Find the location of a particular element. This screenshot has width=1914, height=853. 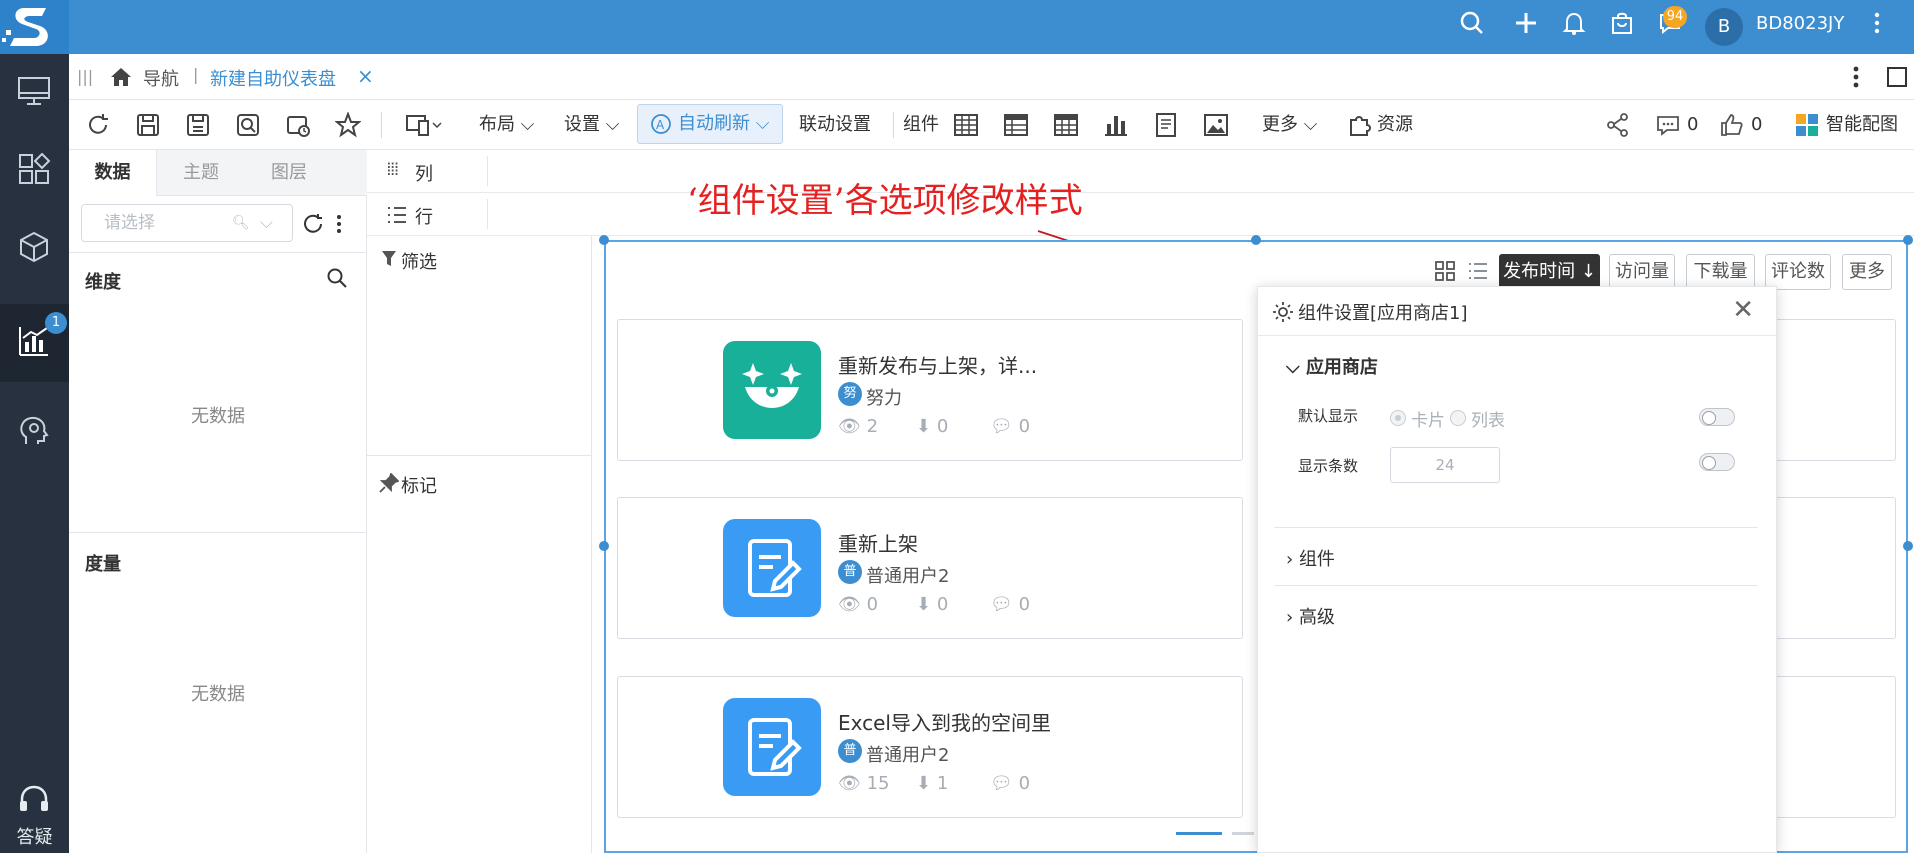

filter-label: 筛选 is located at coordinates (419, 261).